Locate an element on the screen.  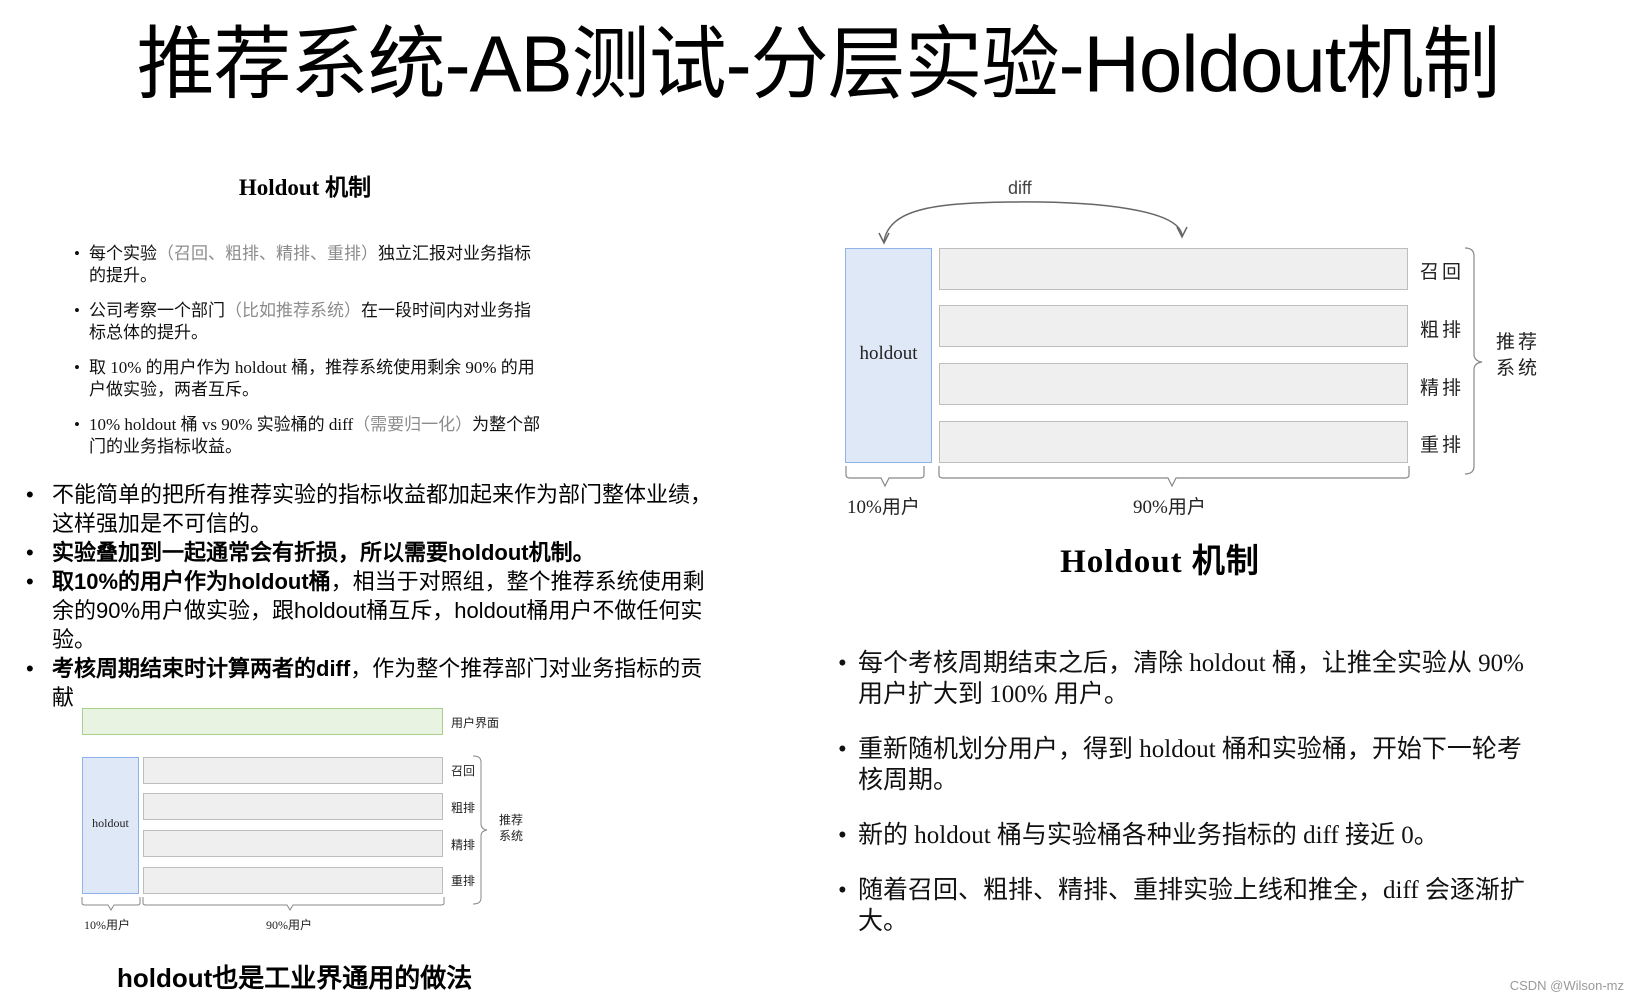
left-panel-heading: Holdout 机制 is located at coordinates (305, 187).